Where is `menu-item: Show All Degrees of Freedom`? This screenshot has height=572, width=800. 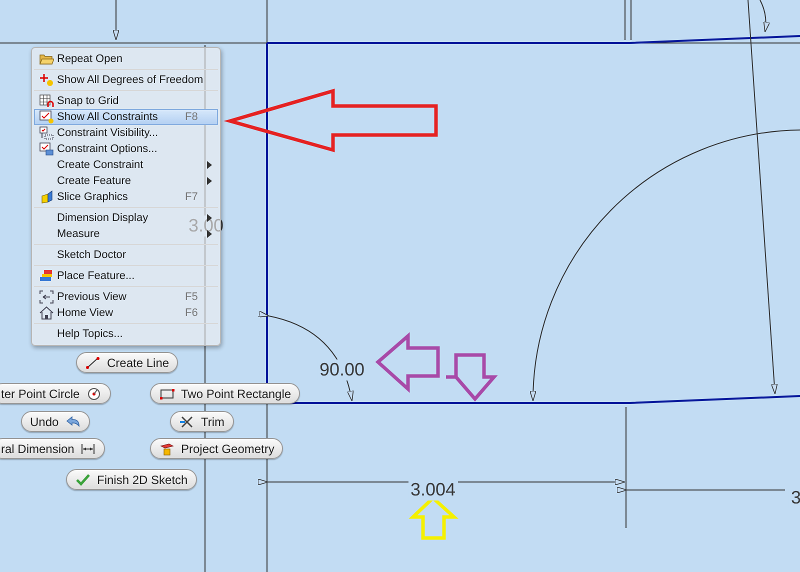 menu-item: Show All Degrees of Freedom is located at coordinates (126, 80).